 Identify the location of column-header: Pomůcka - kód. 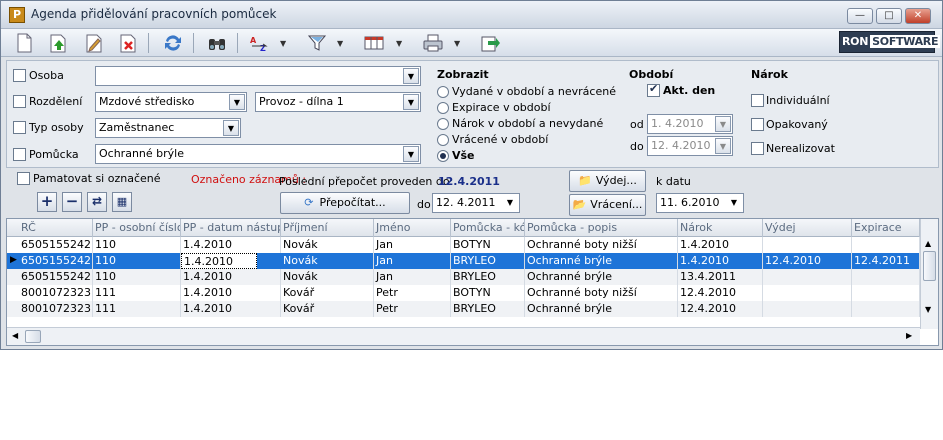
(488, 228).